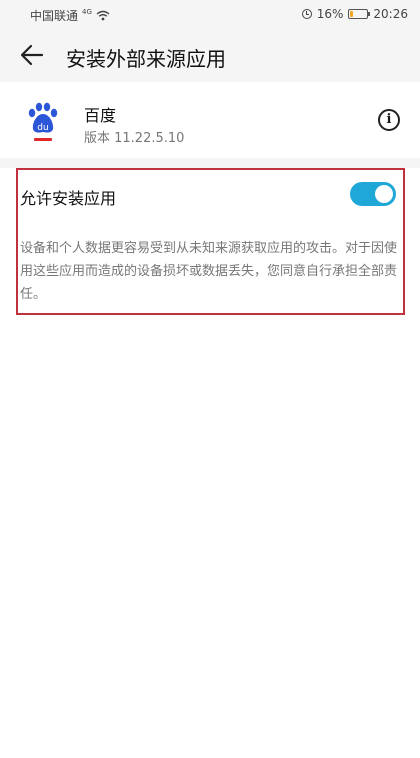  Describe the element at coordinates (54, 16) in the screenshot. I see `carrier-name: 中国联通` at that location.